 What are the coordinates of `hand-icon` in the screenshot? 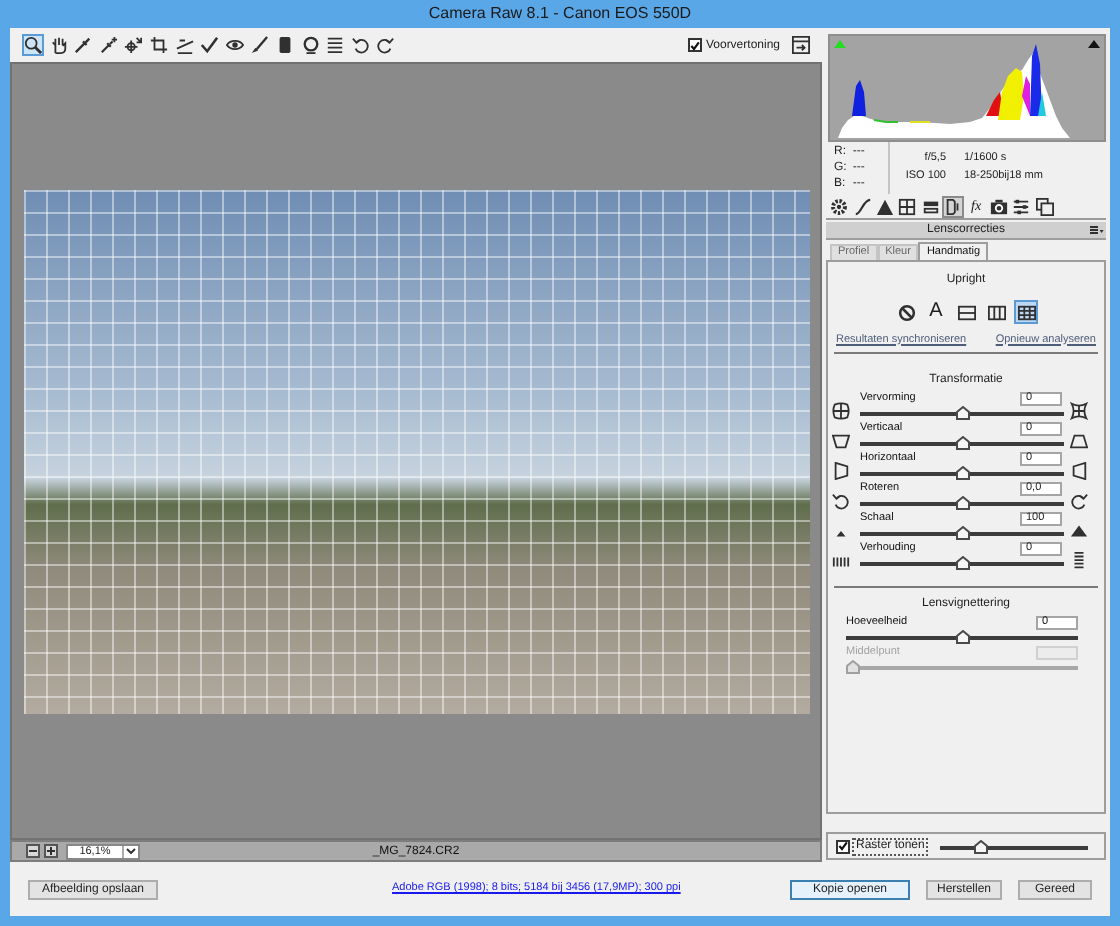 It's located at (58, 45).